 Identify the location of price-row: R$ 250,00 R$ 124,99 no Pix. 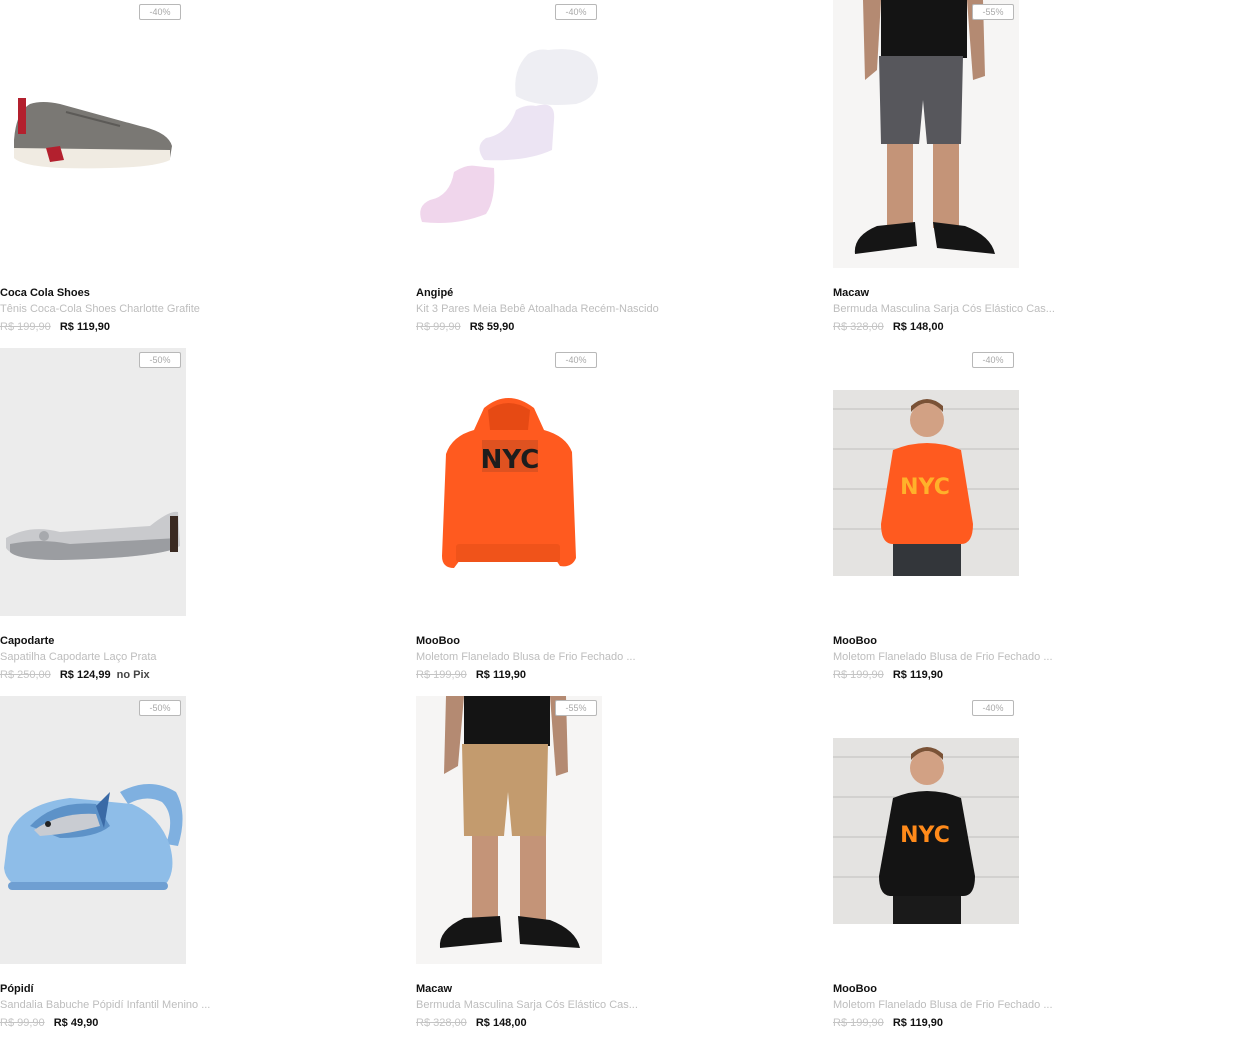
(75, 675).